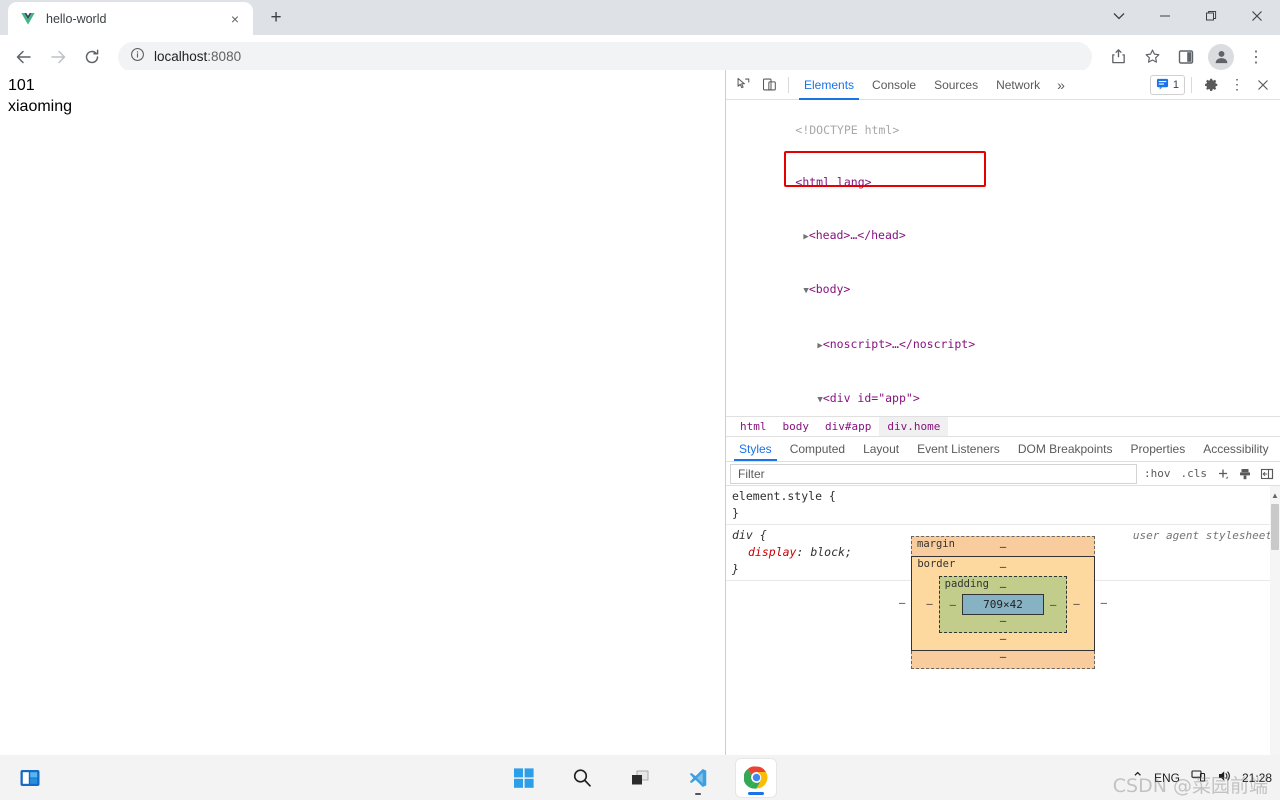 Image resolution: width=1280 pixels, height=800 pixels. What do you see at coordinates (958, 449) in the screenshot?
I see `tab-event-listeners: Event Listeners` at bounding box center [958, 449].